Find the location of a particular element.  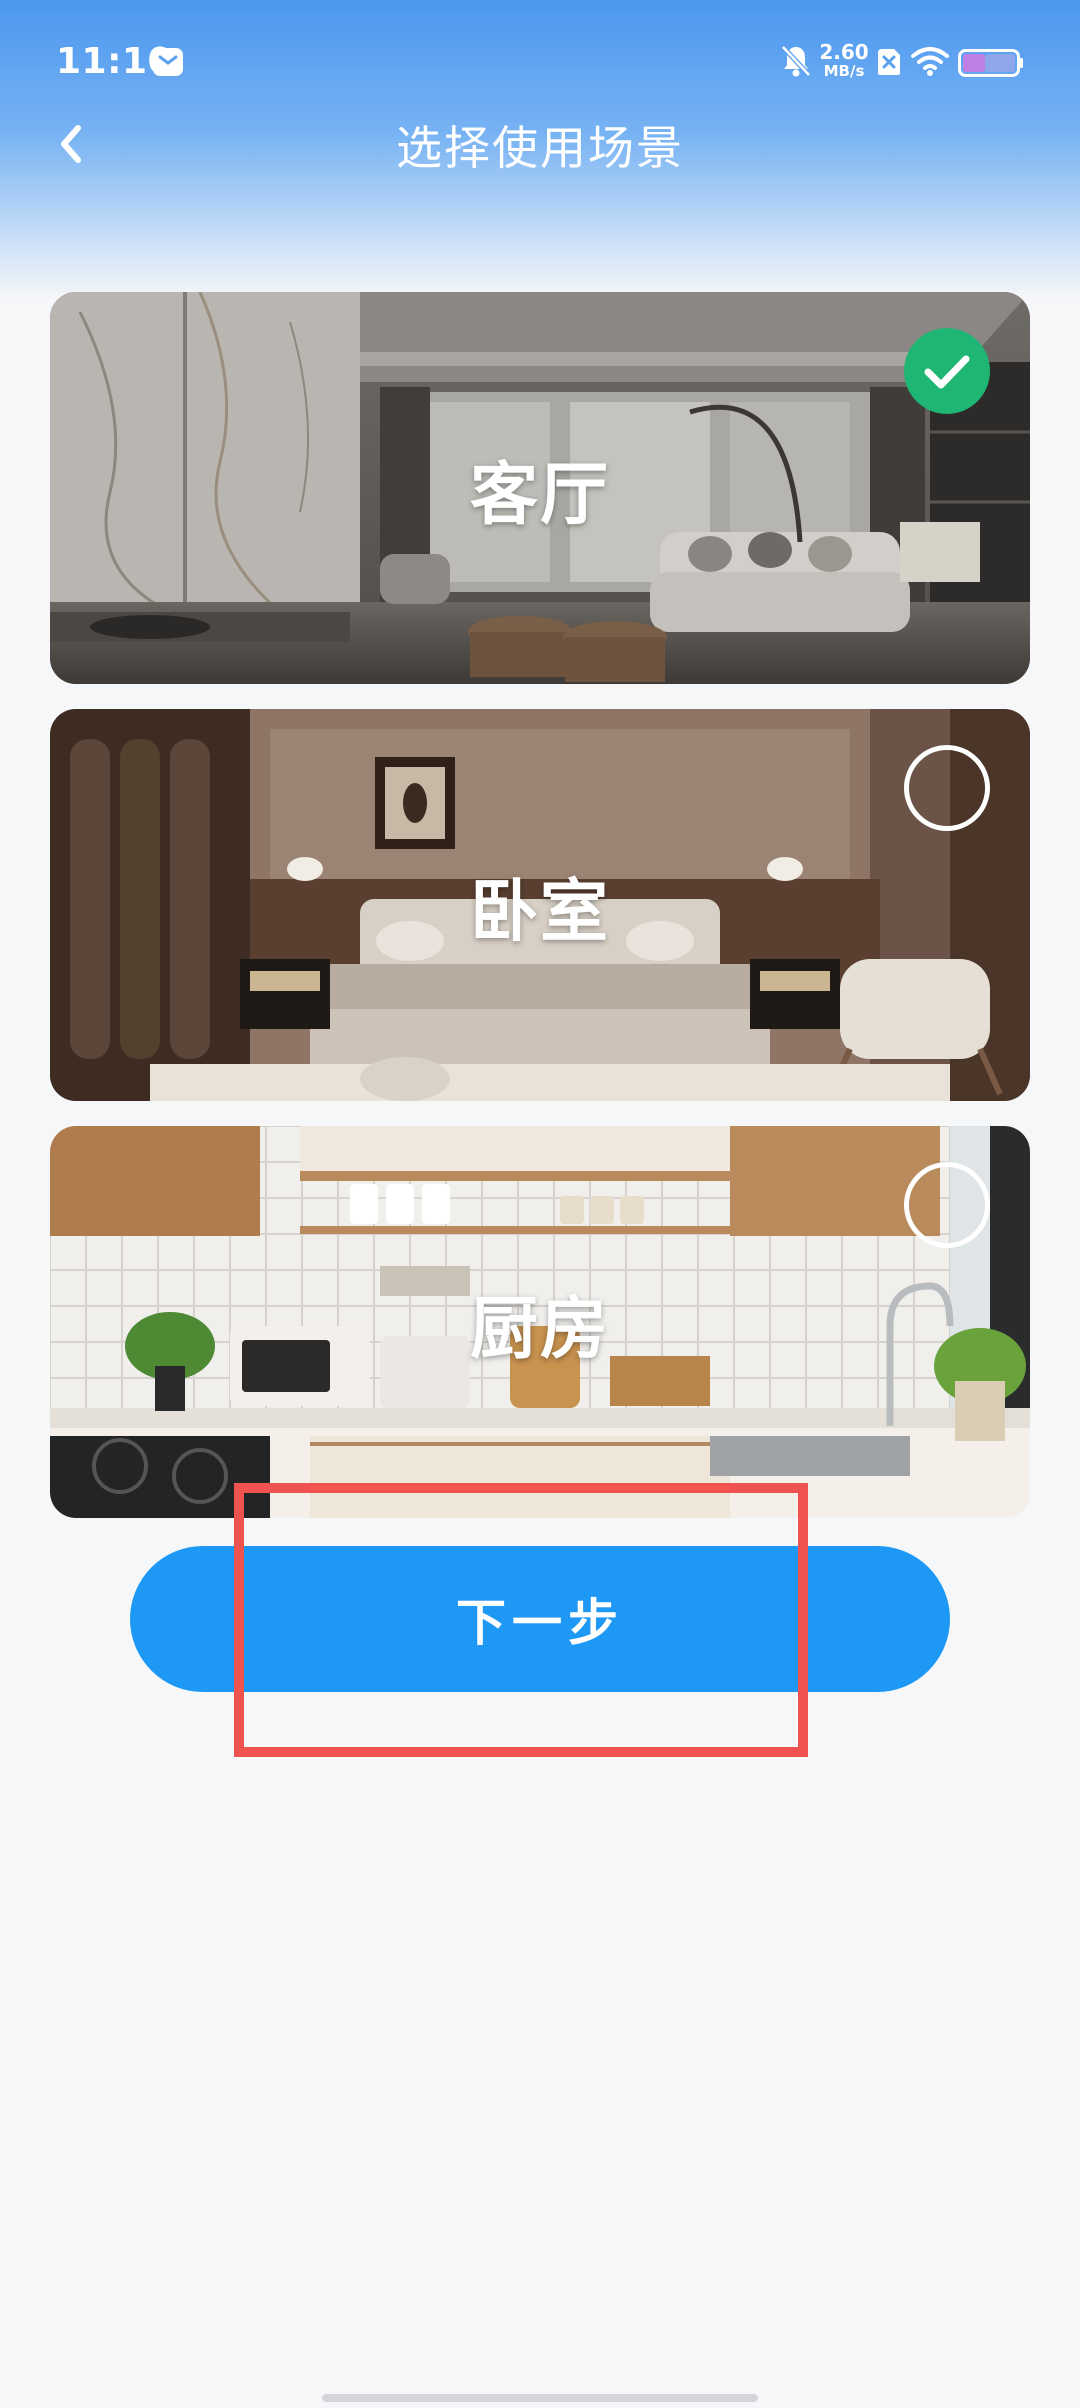

status-bar: 11:10 2.60 MB/s is located at coordinates (540, 62).